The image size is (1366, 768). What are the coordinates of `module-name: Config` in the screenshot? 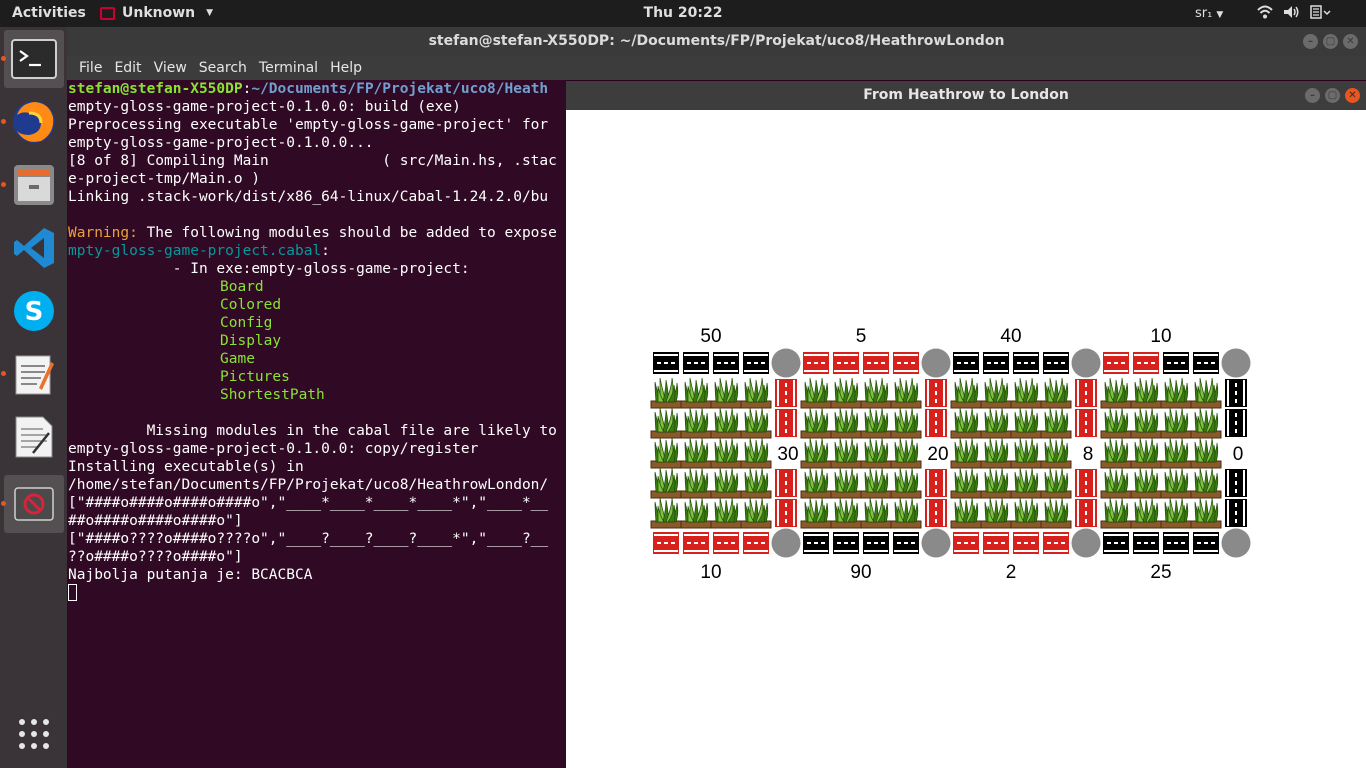 It's located at (246, 323).